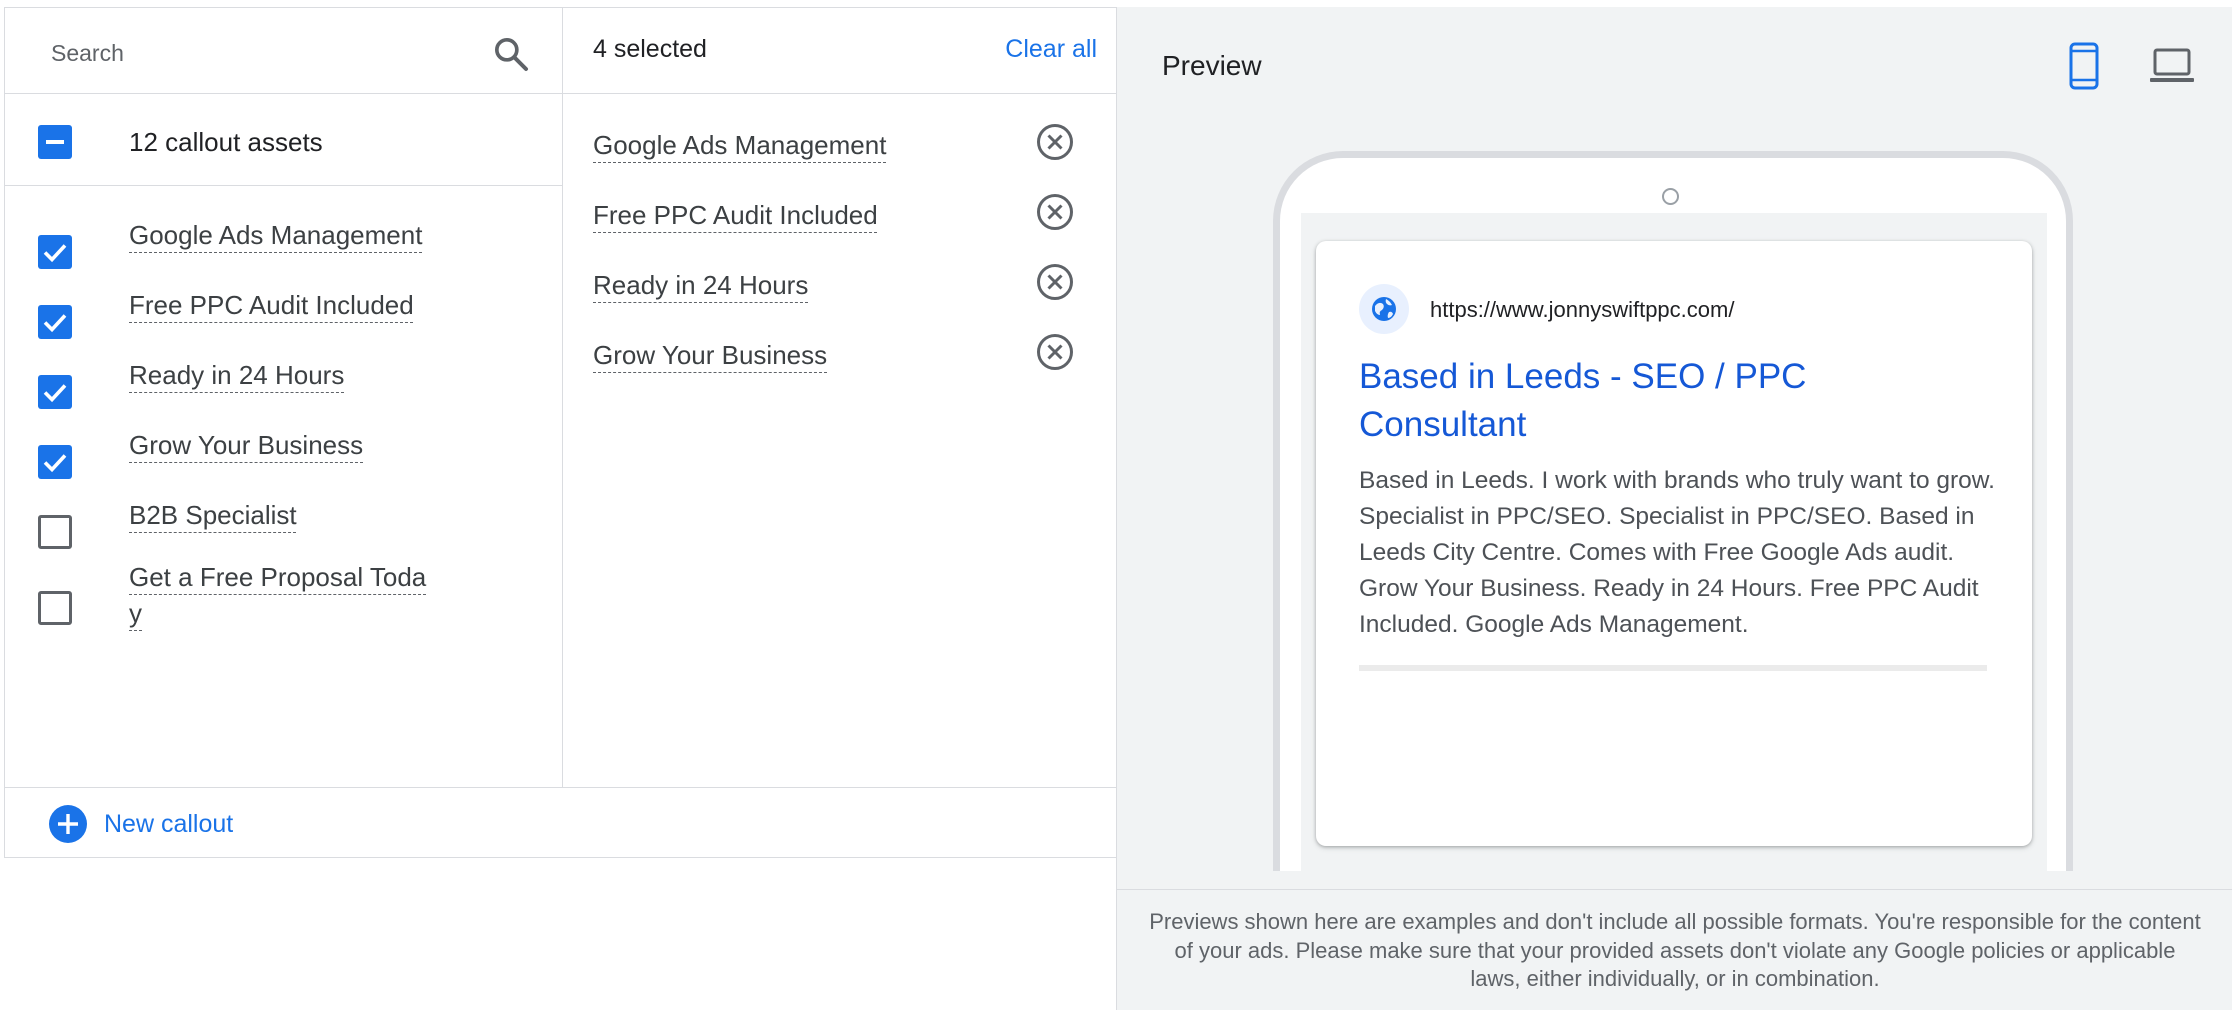 The width and height of the screenshot is (2232, 1010). What do you see at coordinates (1212, 65) in the screenshot?
I see `preview-title: Preview` at bounding box center [1212, 65].